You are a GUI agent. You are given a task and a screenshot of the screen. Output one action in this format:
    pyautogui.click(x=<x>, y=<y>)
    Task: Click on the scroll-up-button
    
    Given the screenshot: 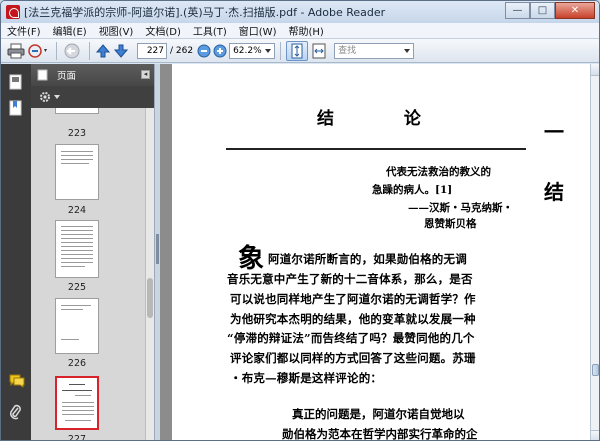 What is the action you would take?
    pyautogui.click(x=595, y=70)
    